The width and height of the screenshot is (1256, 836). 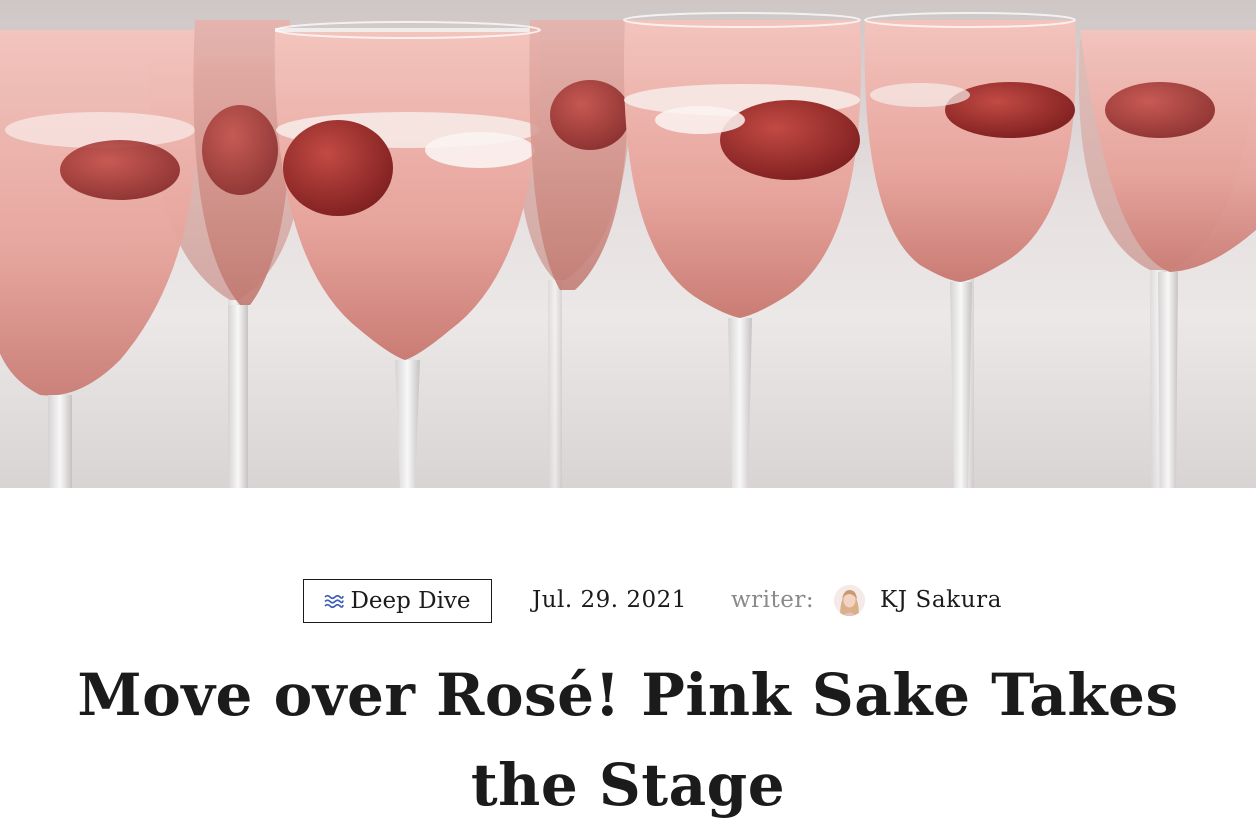 What do you see at coordinates (609, 600) in the screenshot?
I see `publish-date: Jul. 29. 2021` at bounding box center [609, 600].